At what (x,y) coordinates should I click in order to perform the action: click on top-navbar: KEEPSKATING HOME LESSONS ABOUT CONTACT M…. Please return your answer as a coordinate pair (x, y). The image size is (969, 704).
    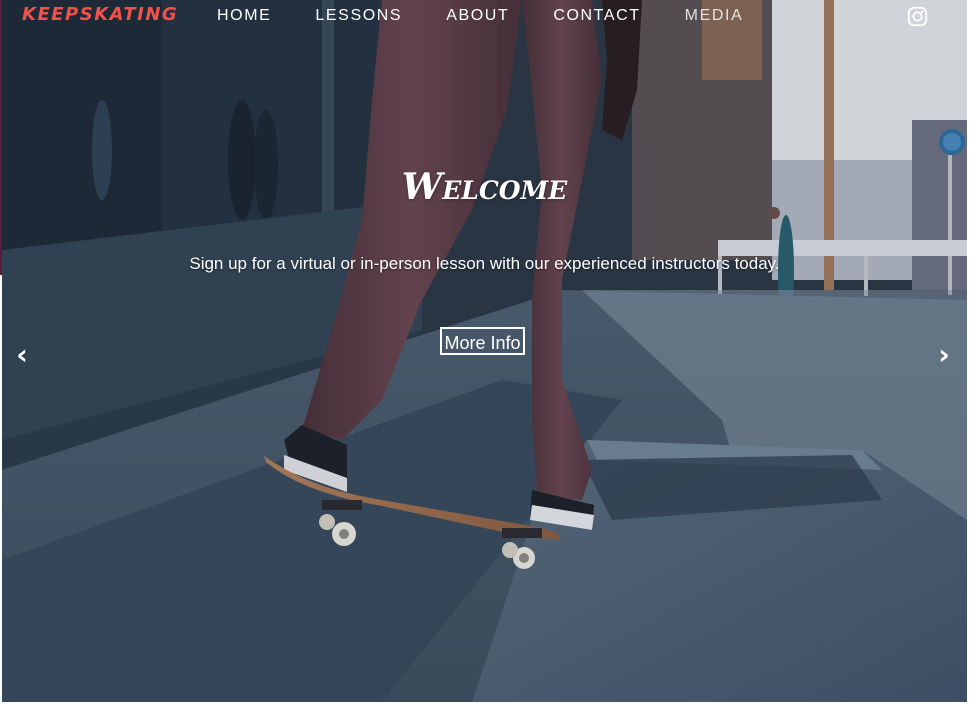
    Looking at the image, I should click on (484, 17).